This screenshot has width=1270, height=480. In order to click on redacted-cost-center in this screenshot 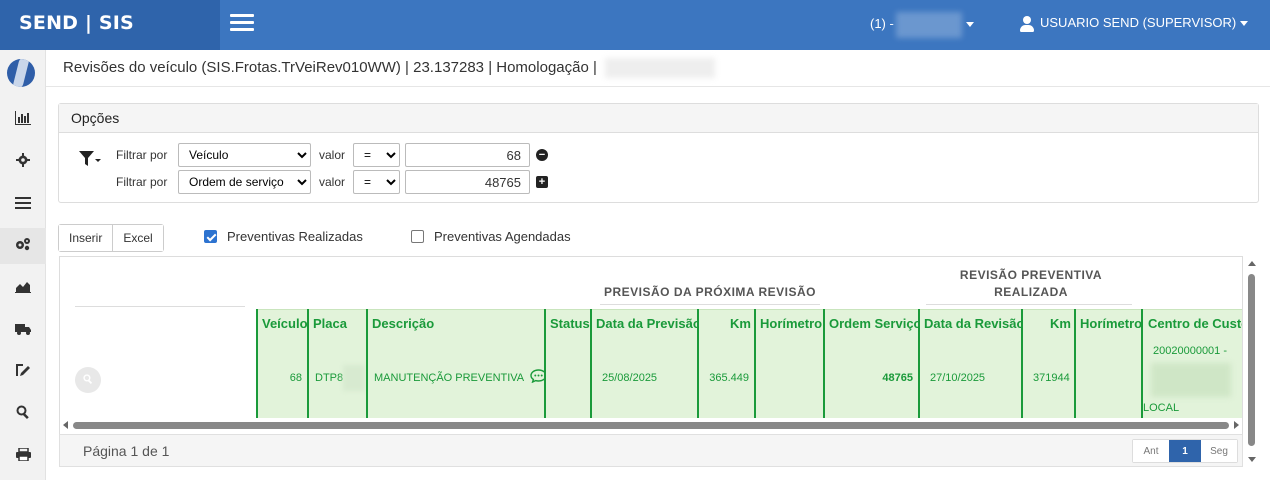, I will do `click(1191, 380)`.